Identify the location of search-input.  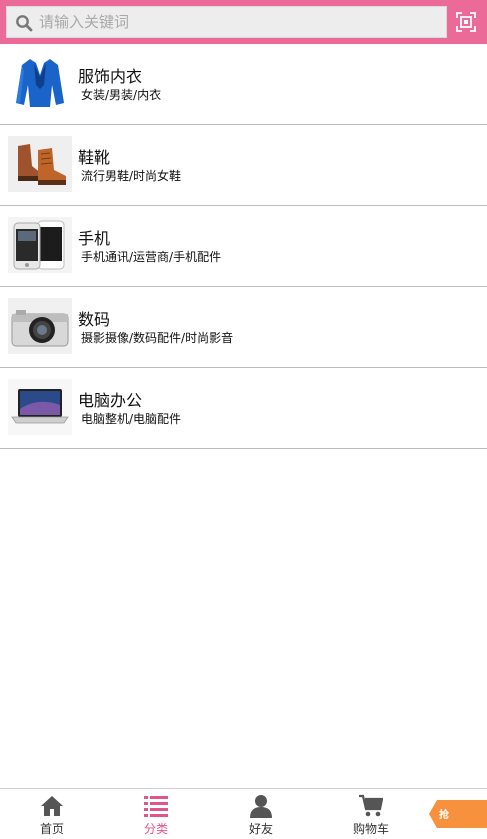
(239, 22).